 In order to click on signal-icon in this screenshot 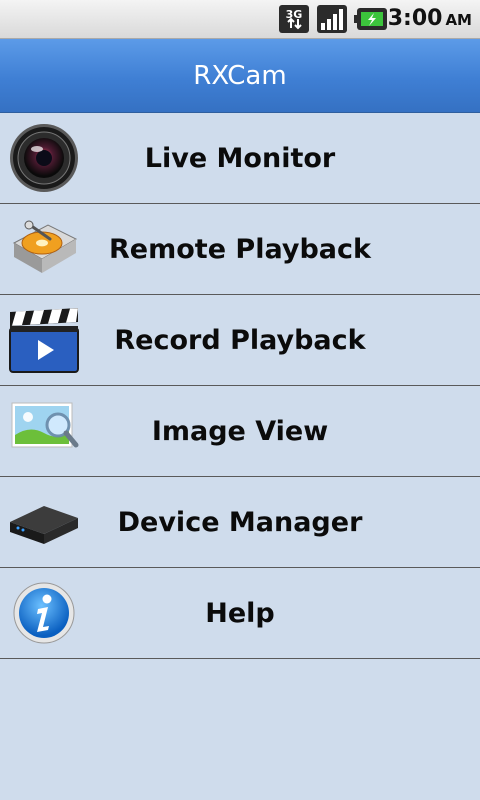, I will do `click(332, 19)`.